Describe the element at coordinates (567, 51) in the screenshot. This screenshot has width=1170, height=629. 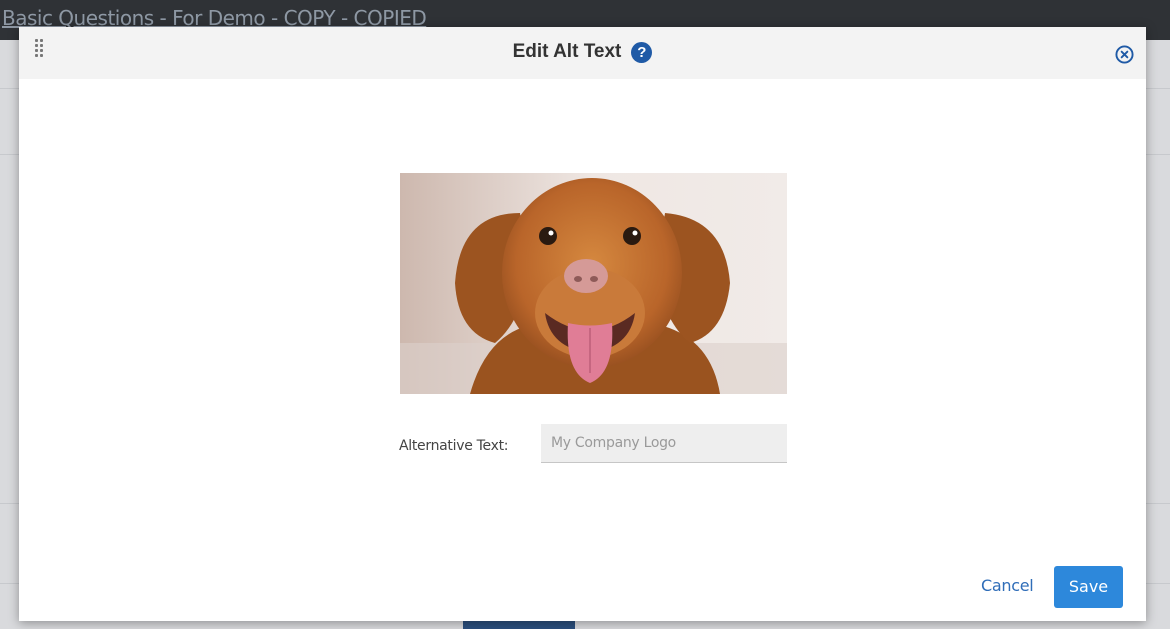
I see `dialog-title: Edit Alt Text` at that location.